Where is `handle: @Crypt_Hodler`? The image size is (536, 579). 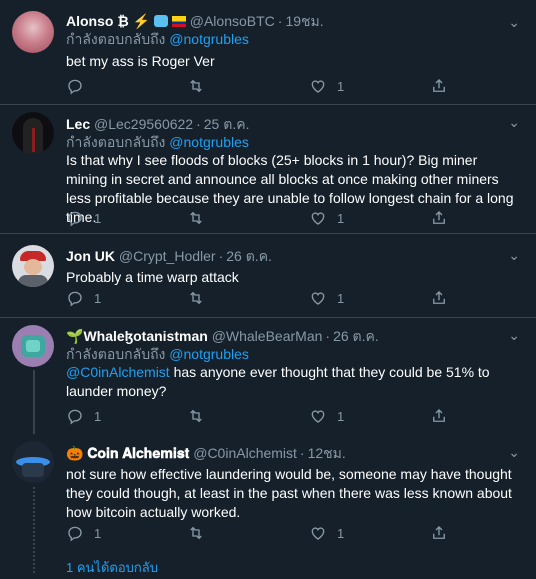
handle: @Crypt_Hodler is located at coordinates (167, 256).